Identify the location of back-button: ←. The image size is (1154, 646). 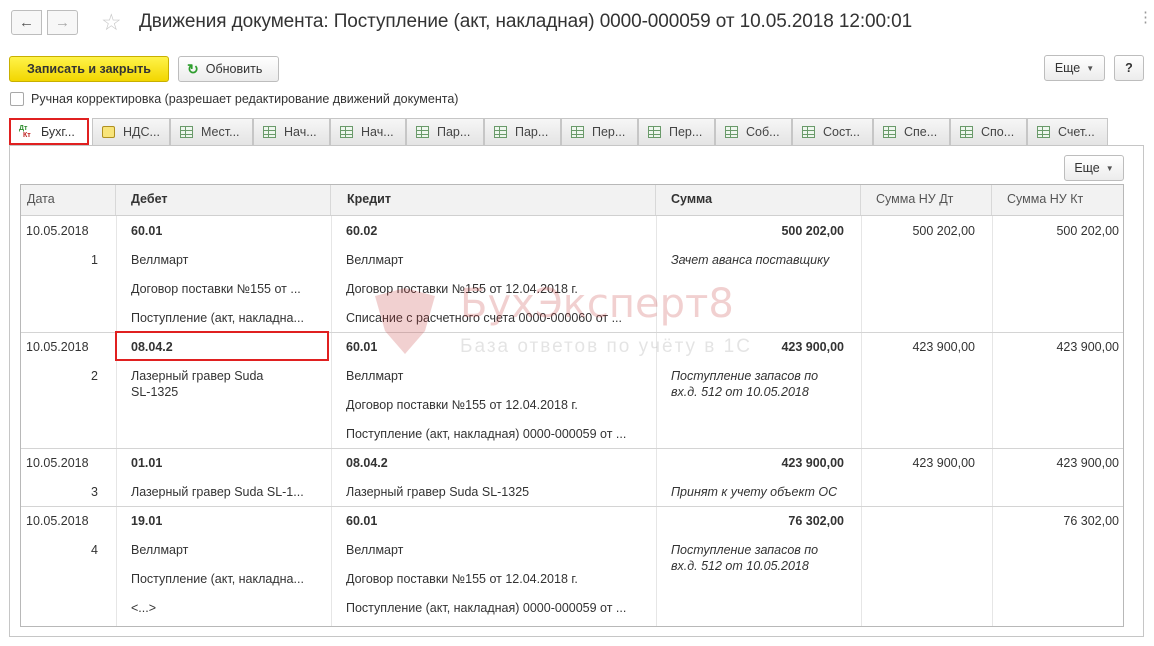
(26, 22).